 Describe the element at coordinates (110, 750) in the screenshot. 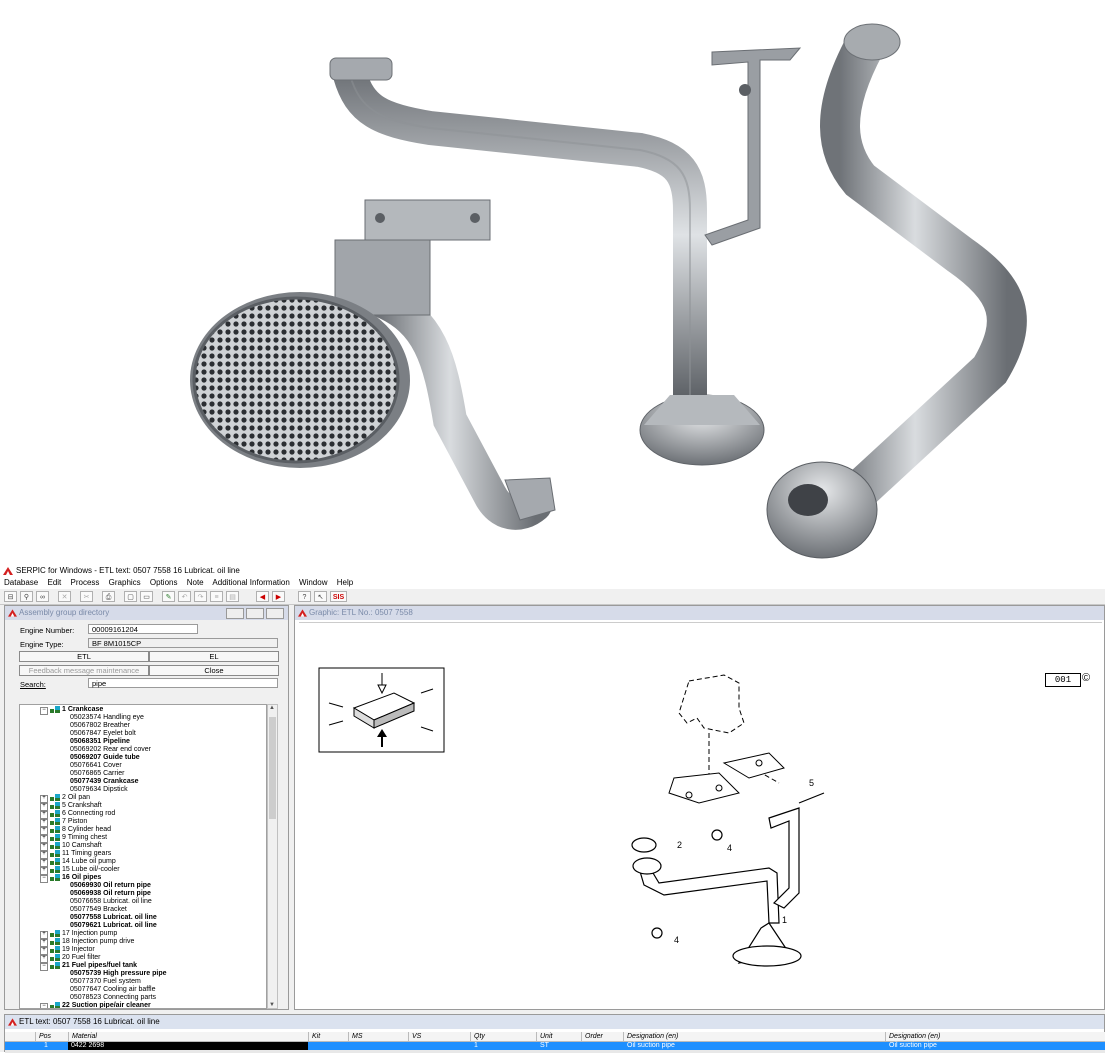

I see `tree-part-item: 05069202 Rear end cover` at that location.